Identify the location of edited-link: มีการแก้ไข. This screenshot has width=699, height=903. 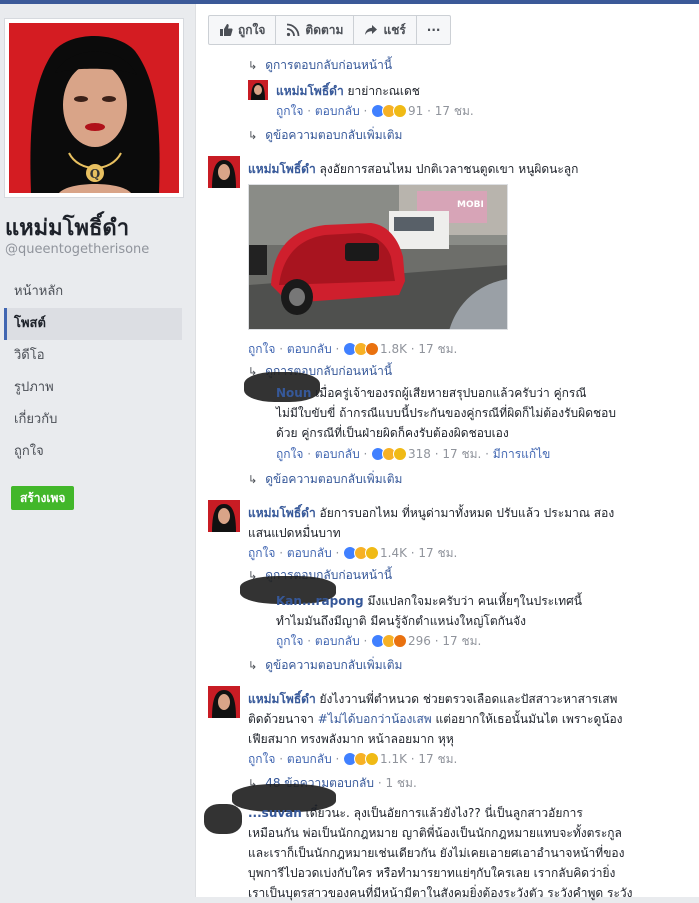
(522, 454).